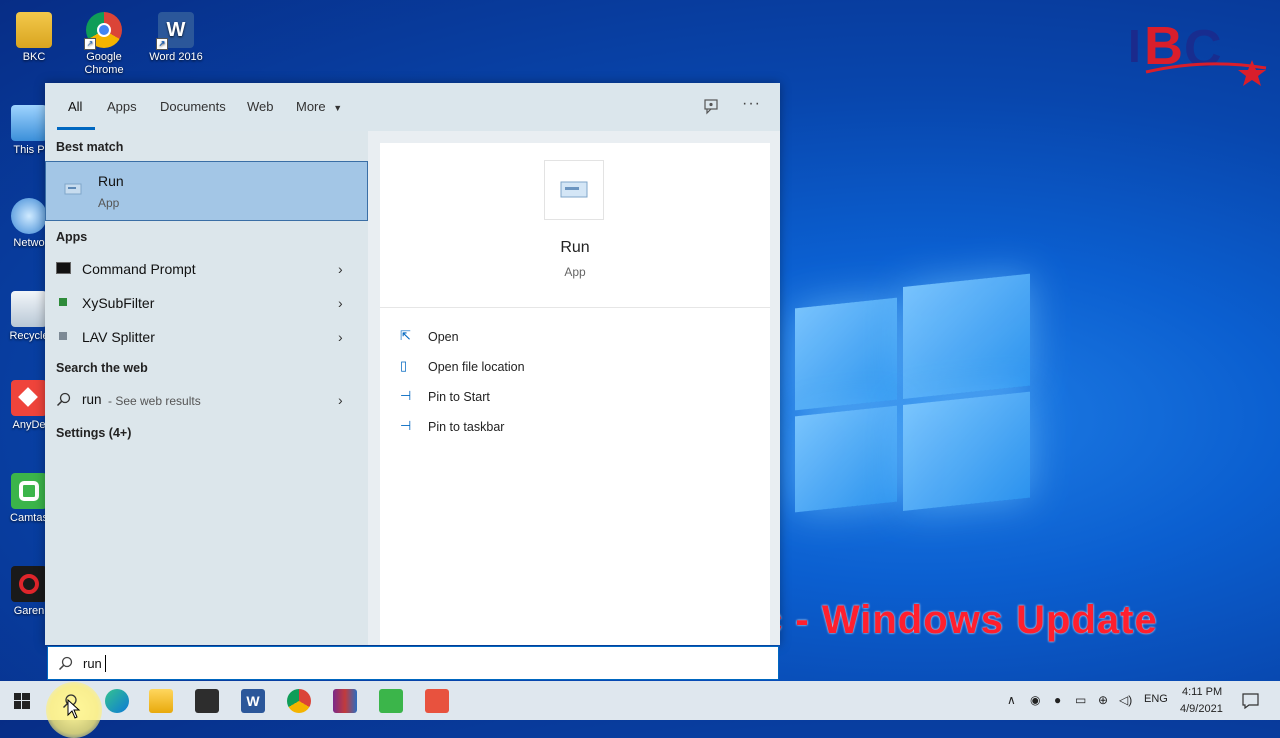 This screenshot has height=738, width=1280. I want to click on store-icon, so click(207, 701).